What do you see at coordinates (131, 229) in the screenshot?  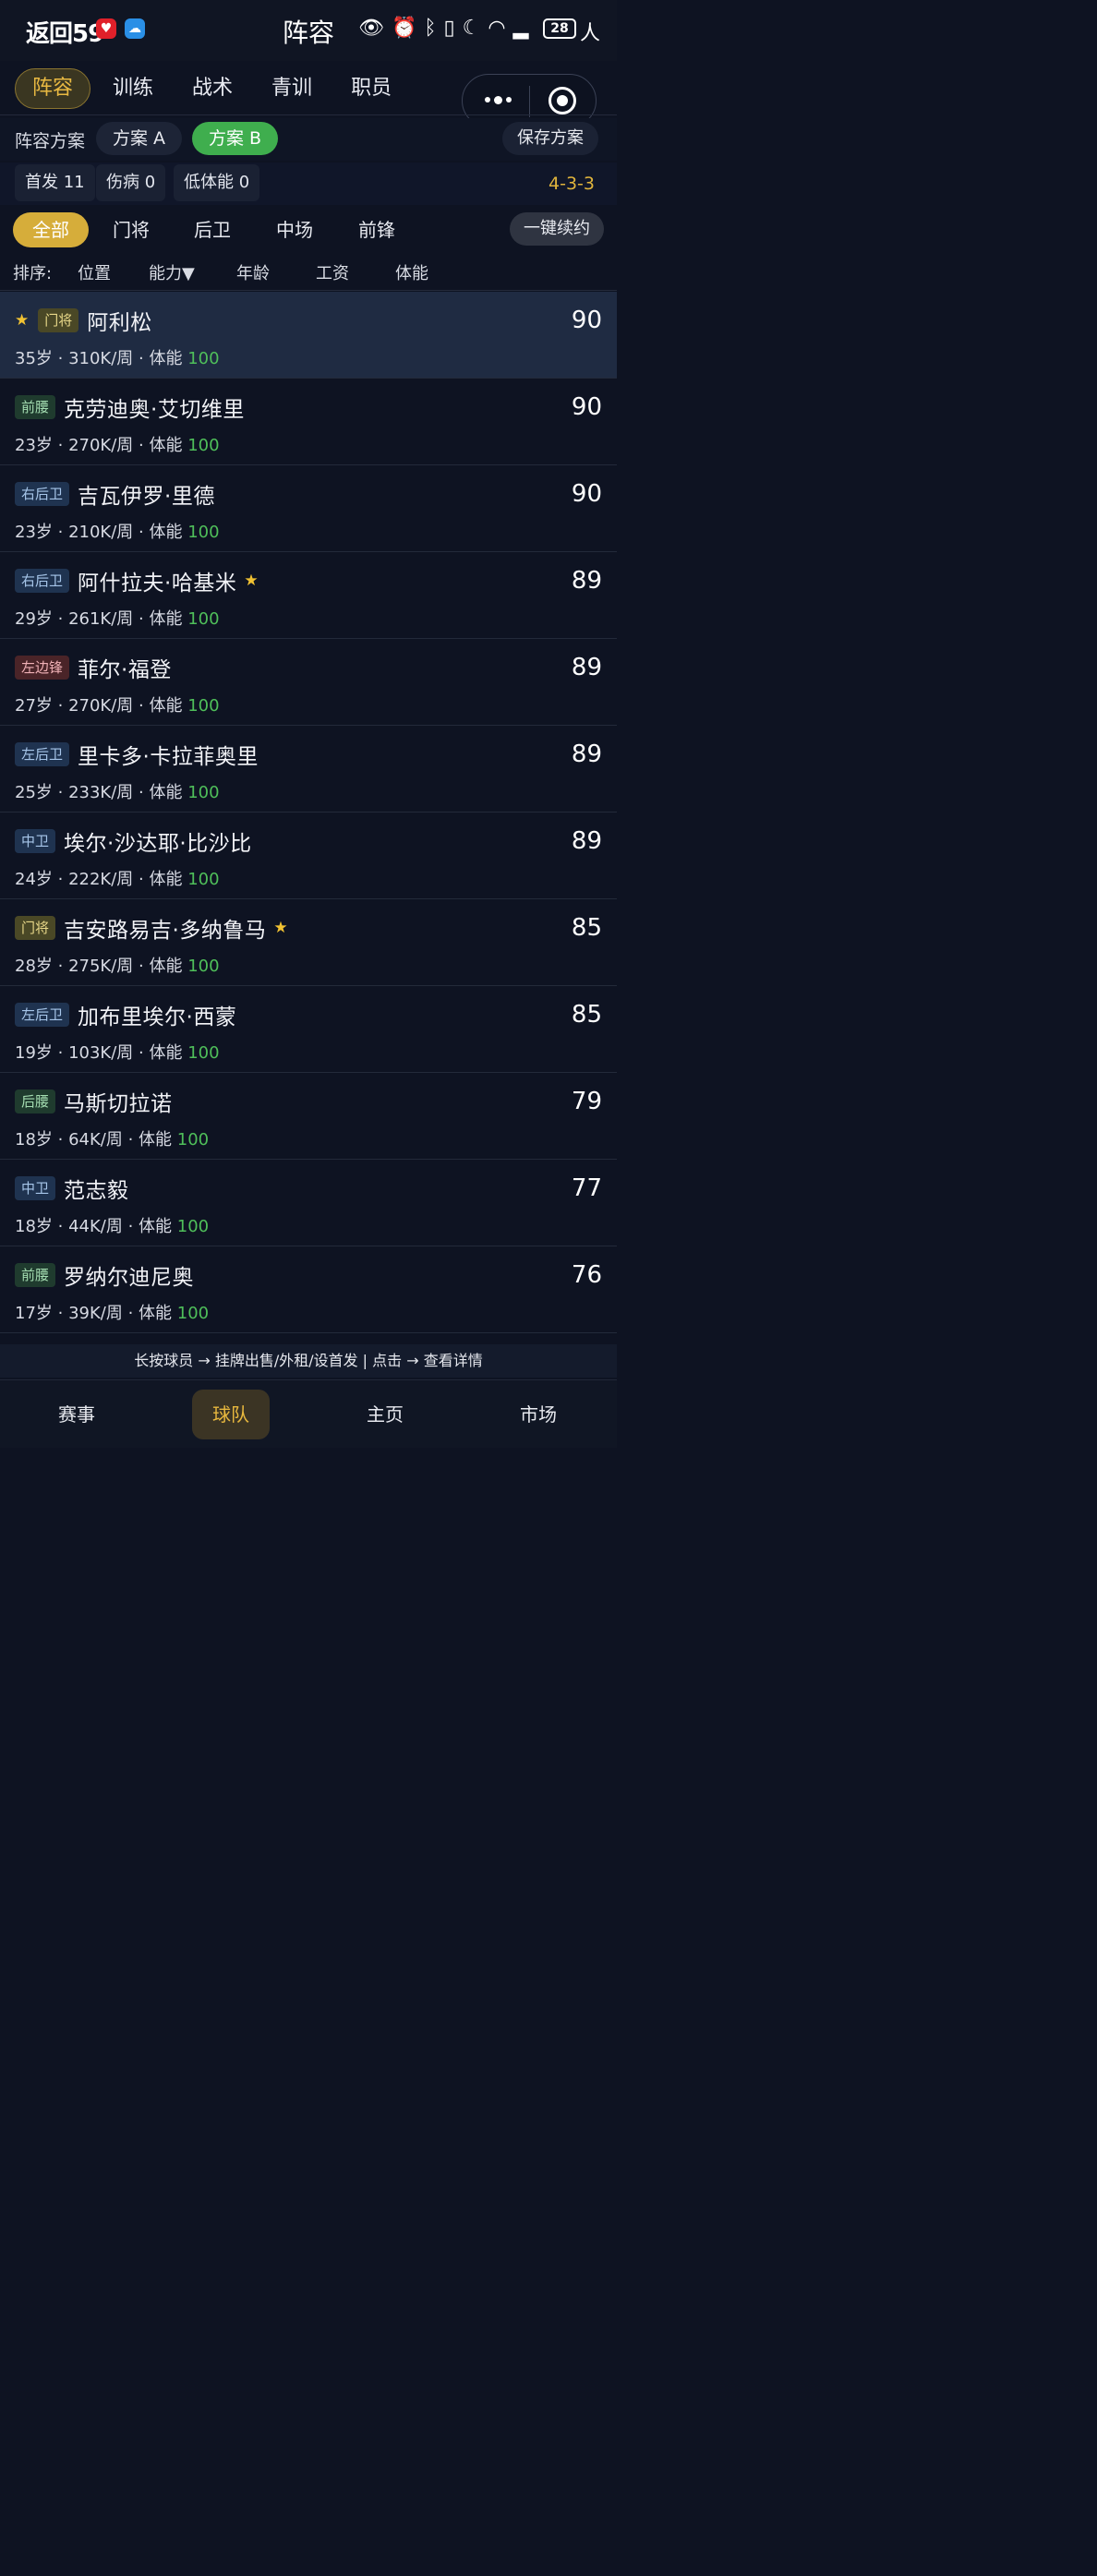 I see `filter-goalkeeper: 门将` at bounding box center [131, 229].